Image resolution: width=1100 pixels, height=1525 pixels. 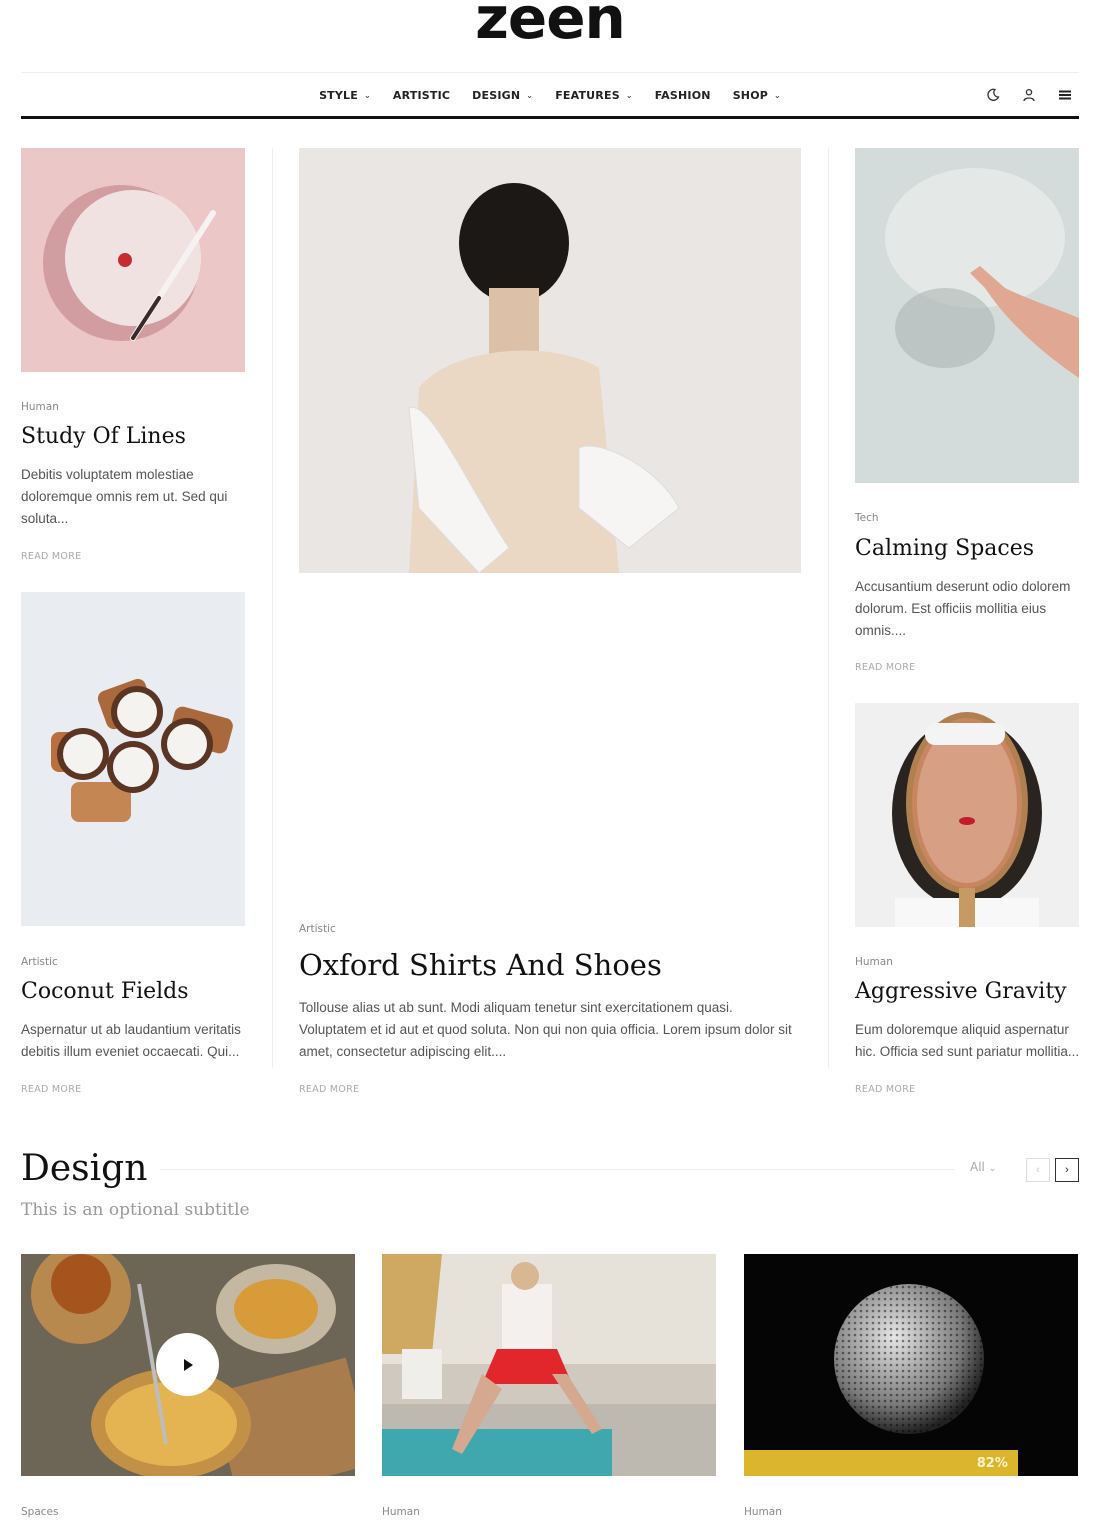 I want to click on progress-label: 82%, so click(x=992, y=1463).